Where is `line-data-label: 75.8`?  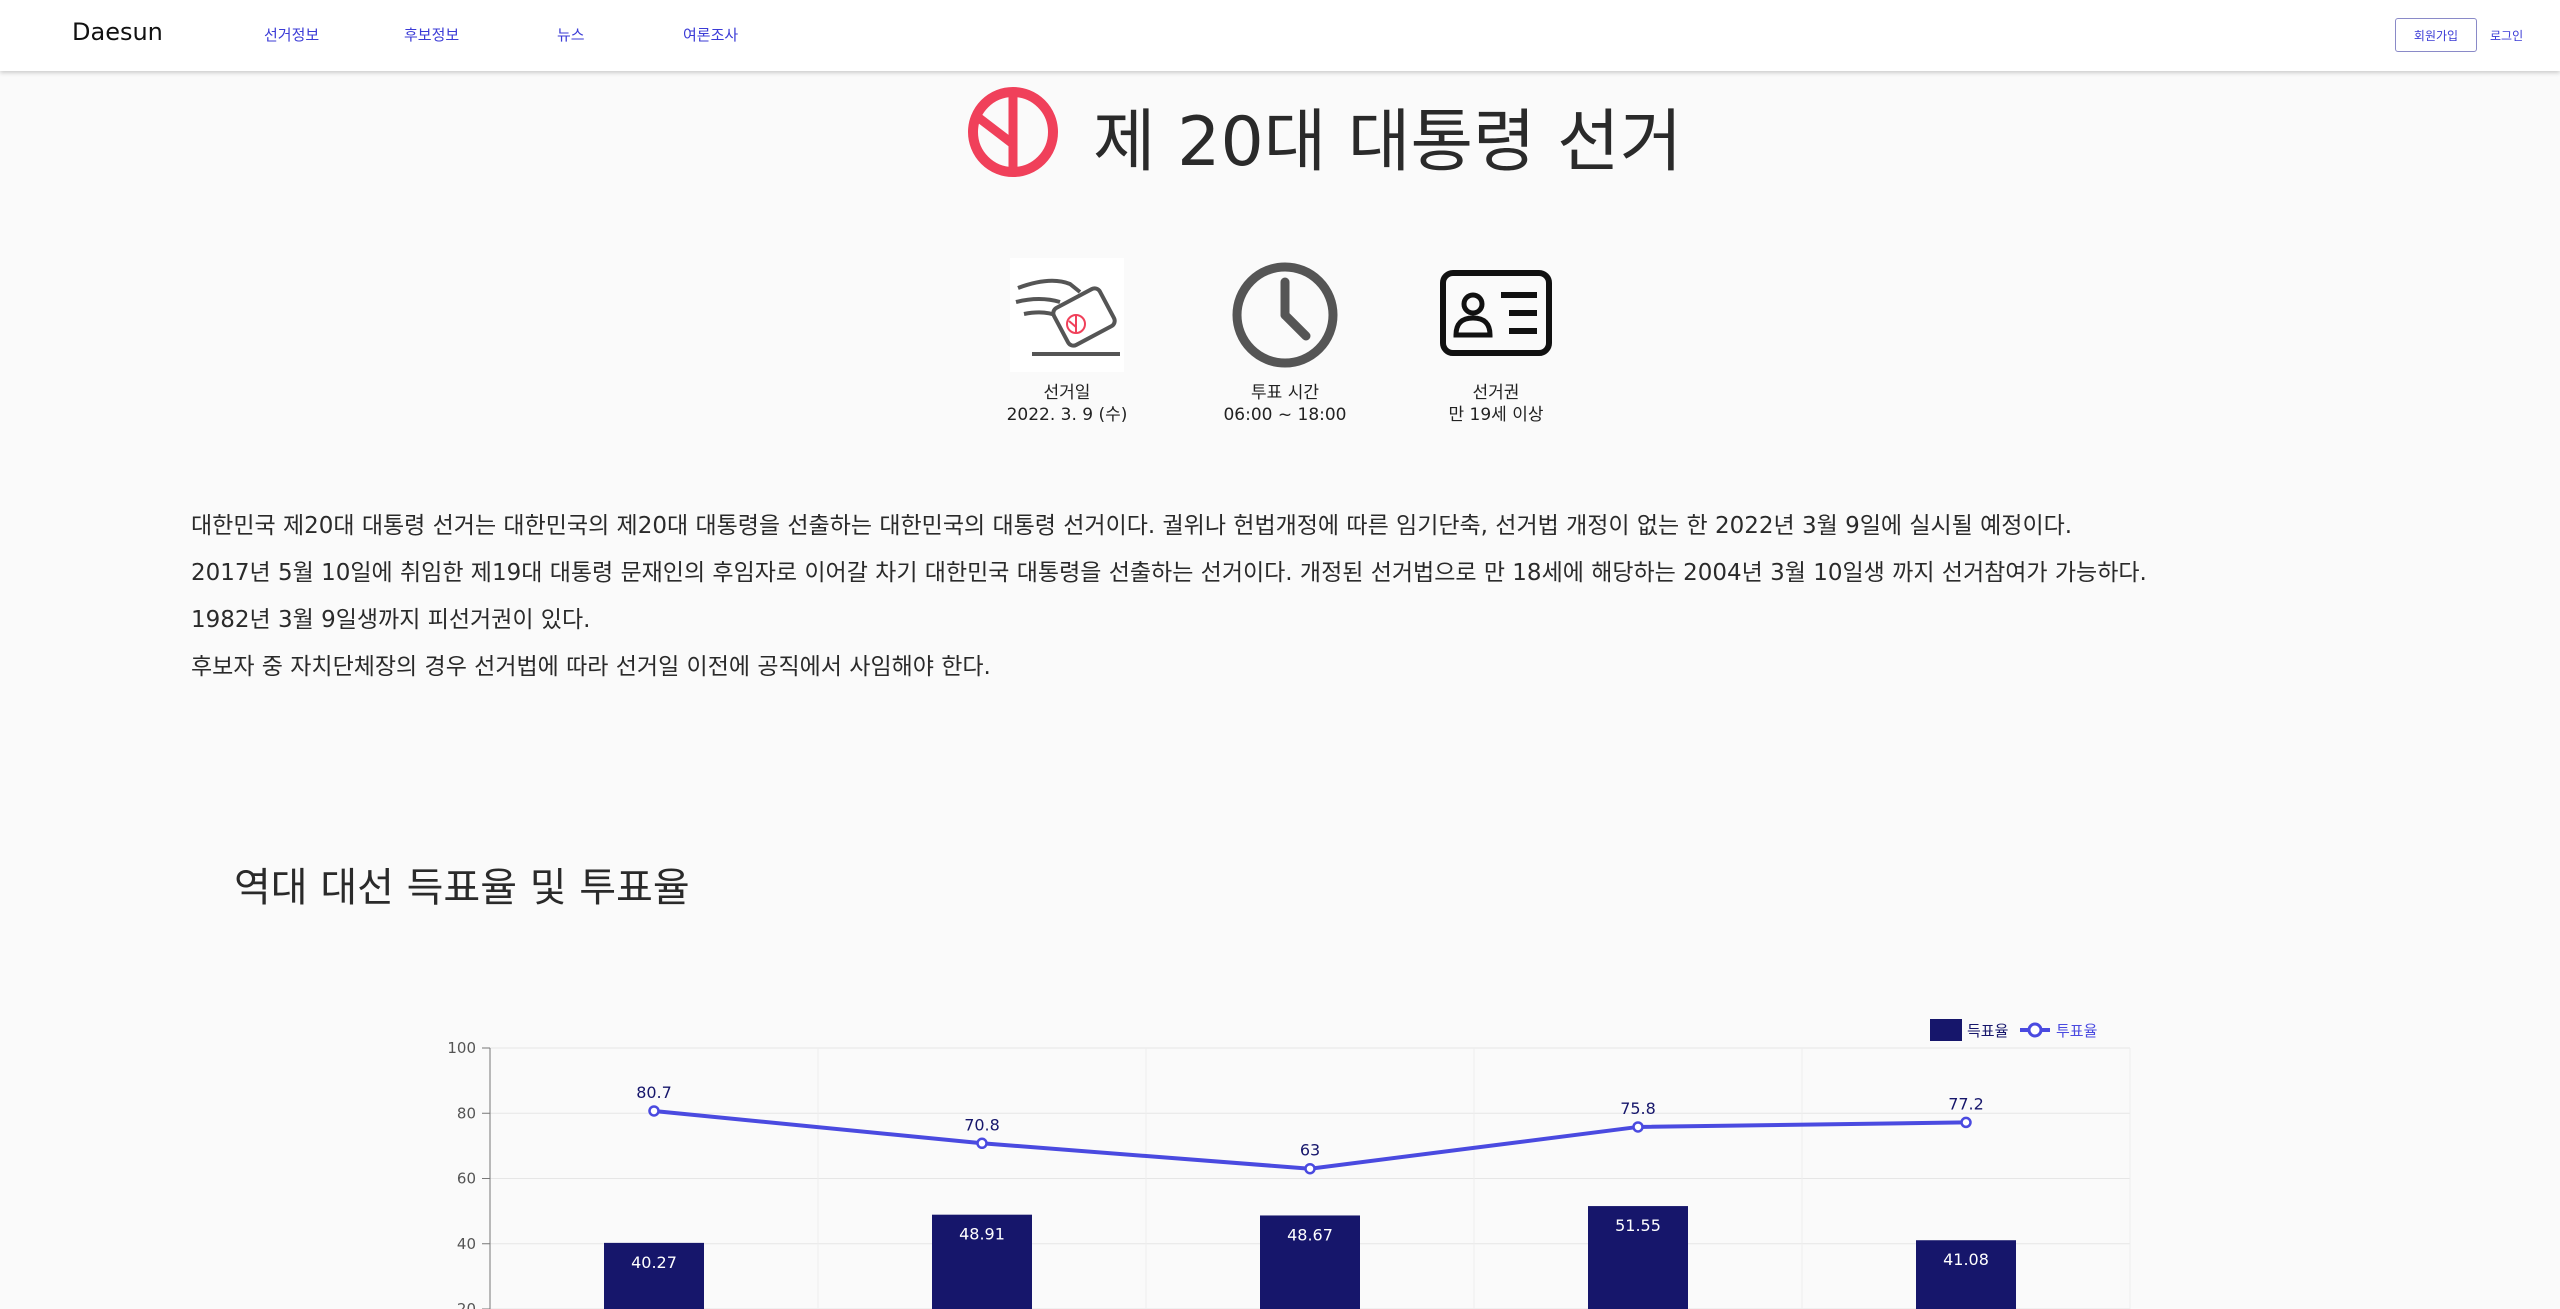
line-data-label: 75.8 is located at coordinates (1638, 1108).